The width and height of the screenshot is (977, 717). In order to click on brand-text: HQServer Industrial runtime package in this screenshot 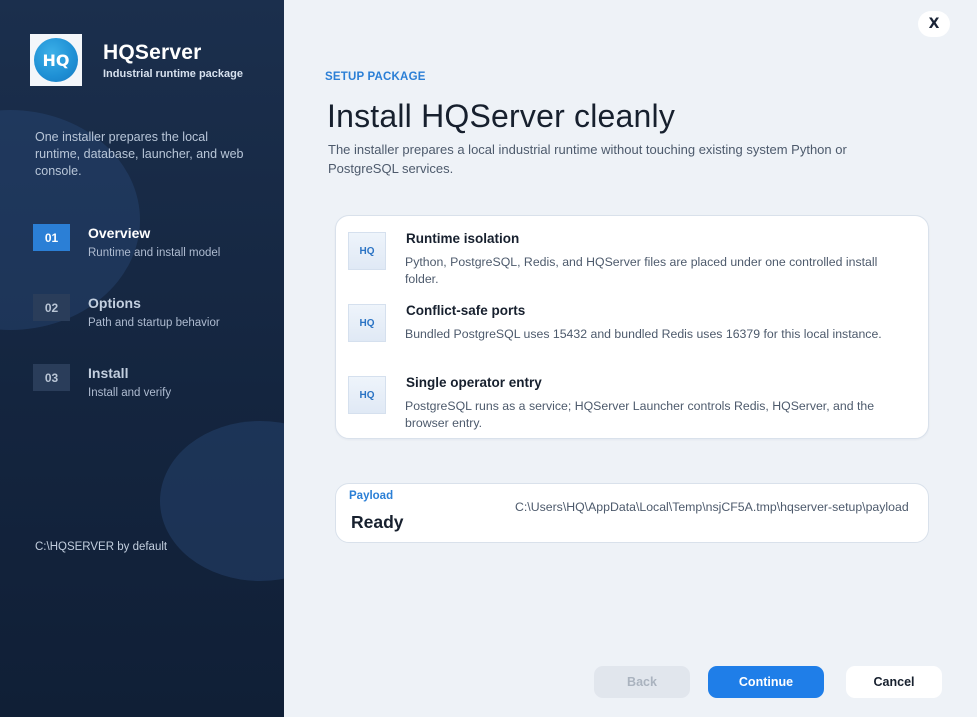, I will do `click(173, 60)`.